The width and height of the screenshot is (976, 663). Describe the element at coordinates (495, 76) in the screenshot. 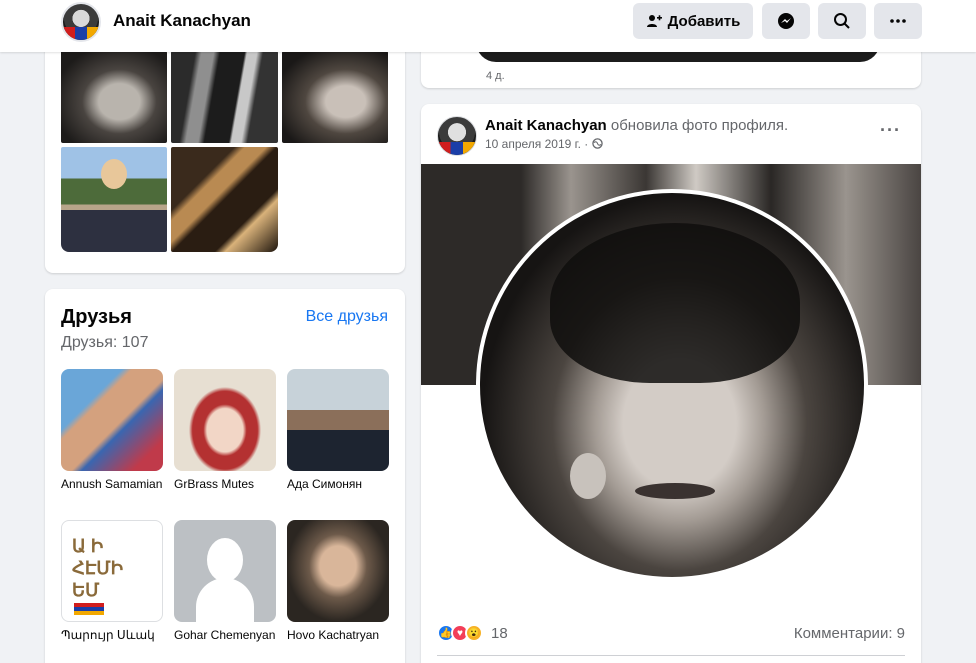

I see `post-timestamp: 4 д.` at that location.